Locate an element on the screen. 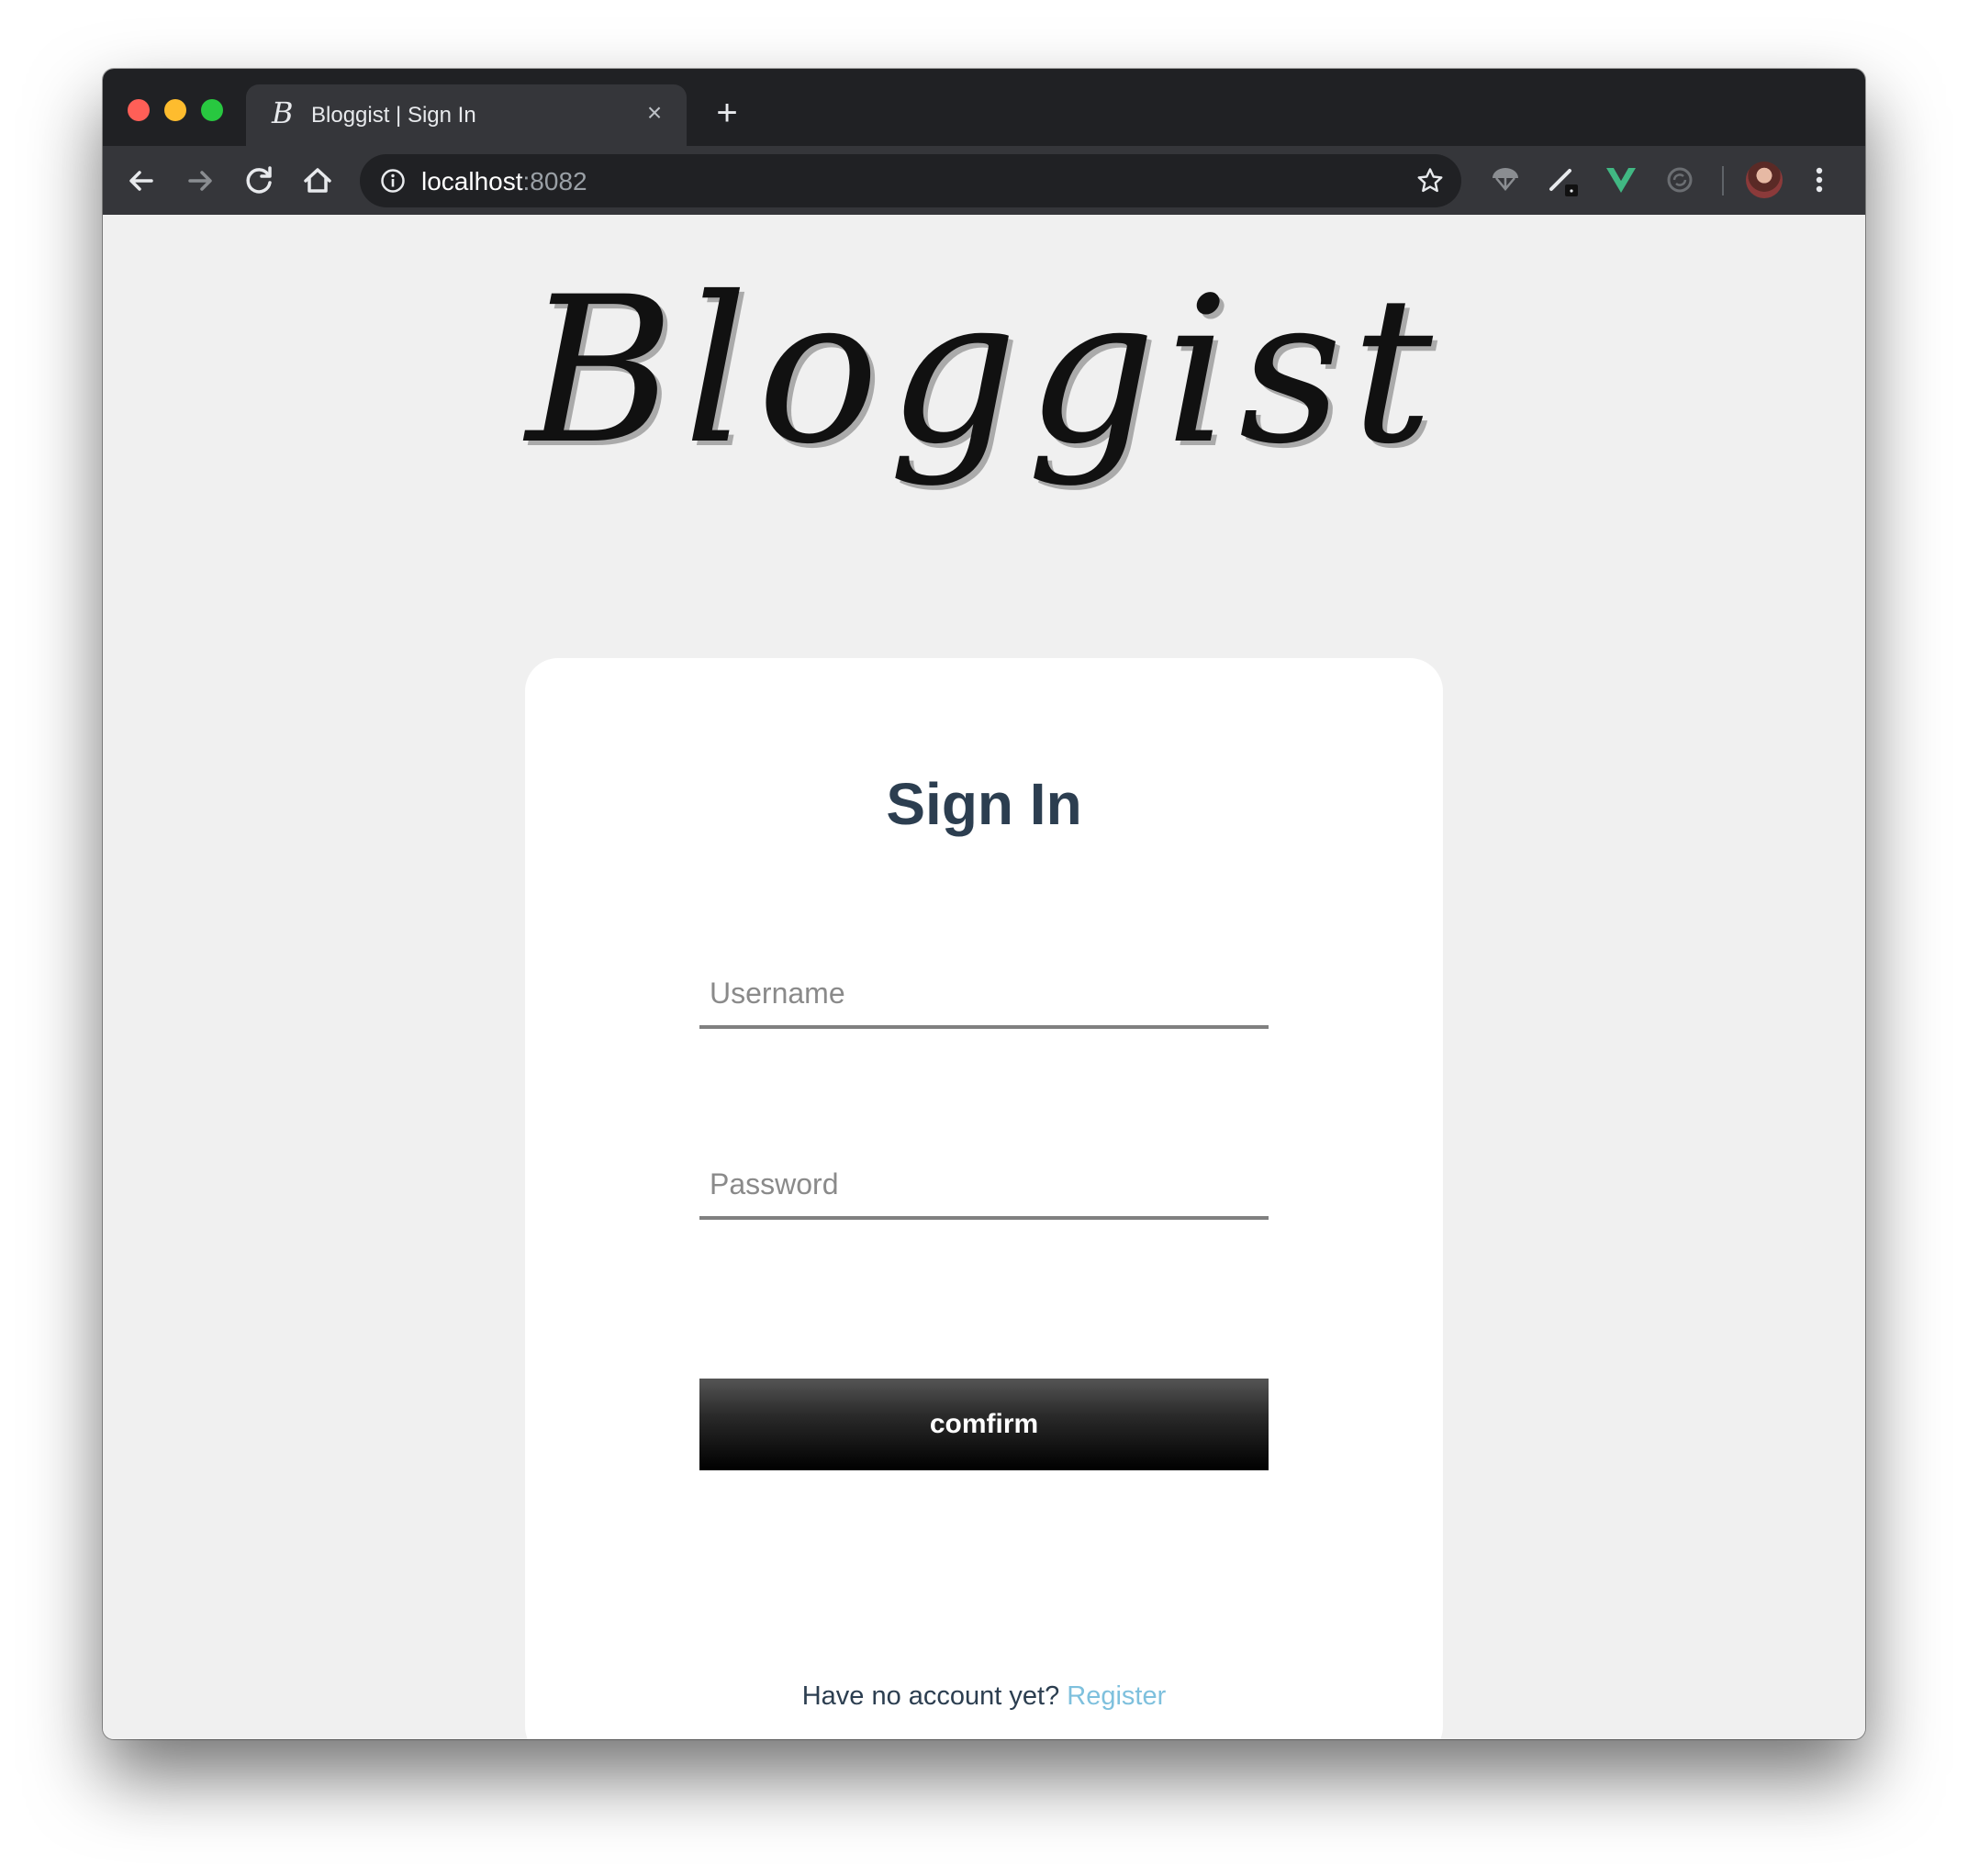  star-icon is located at coordinates (1430, 180).